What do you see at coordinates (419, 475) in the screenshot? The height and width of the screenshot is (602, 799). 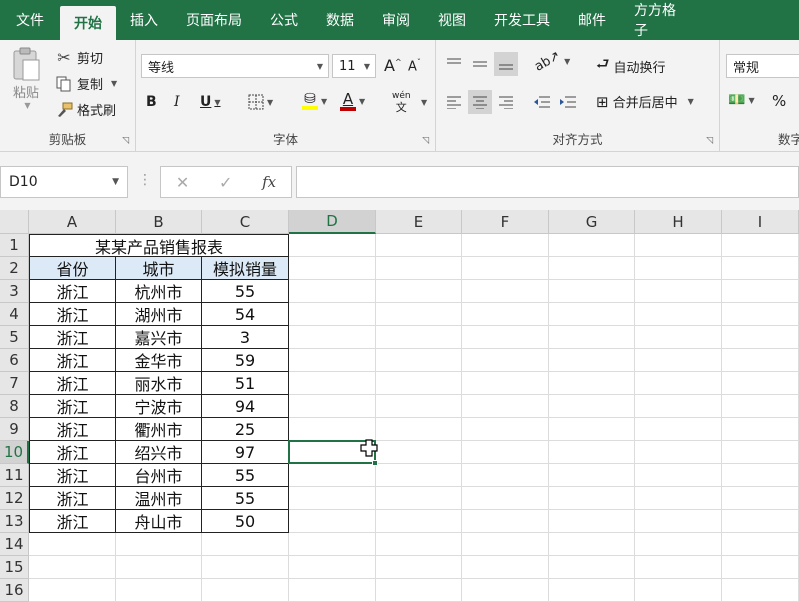 I see `cell-E11` at bounding box center [419, 475].